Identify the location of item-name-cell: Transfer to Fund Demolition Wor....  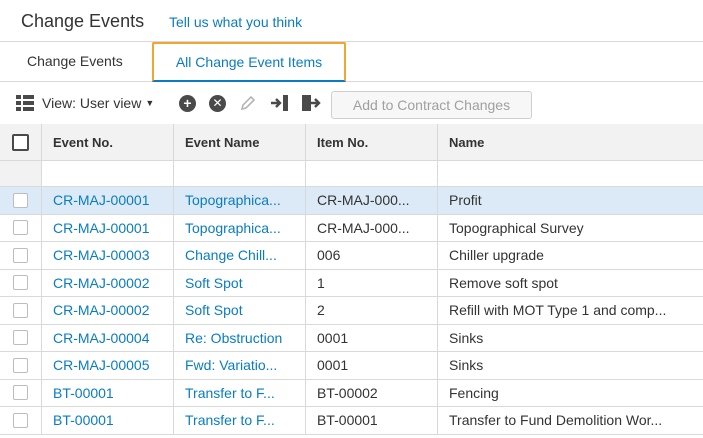
(556, 420).